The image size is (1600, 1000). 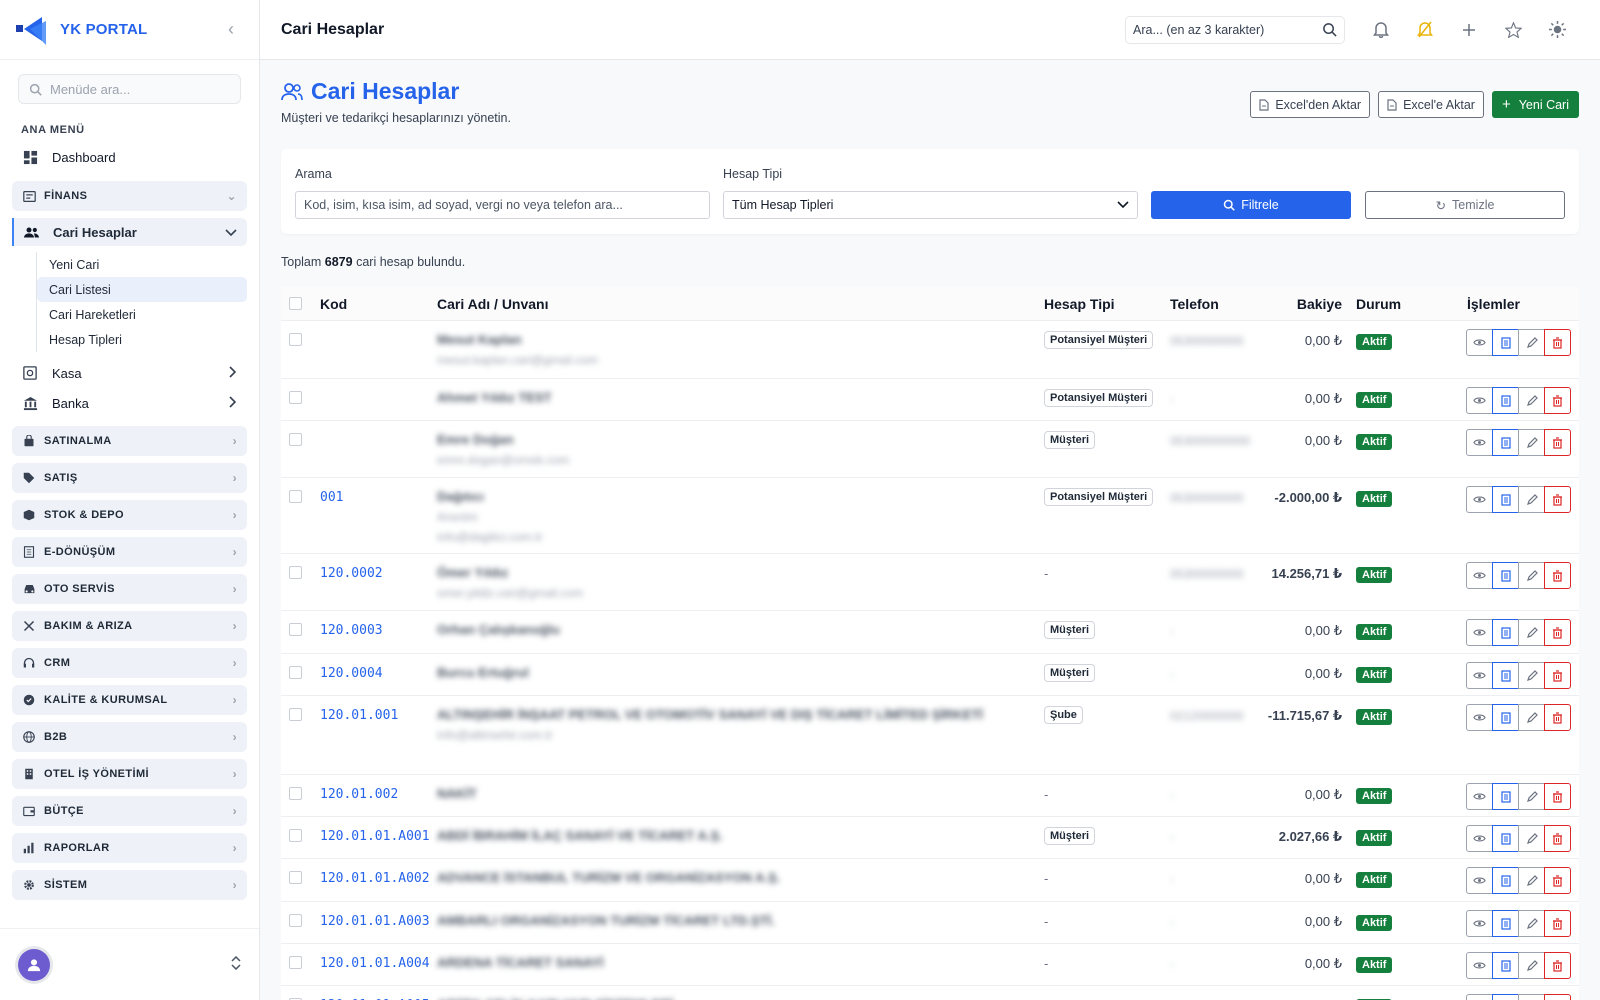 What do you see at coordinates (1431, 104) in the screenshot?
I see `export-excel-button: Excel'e Aktar` at bounding box center [1431, 104].